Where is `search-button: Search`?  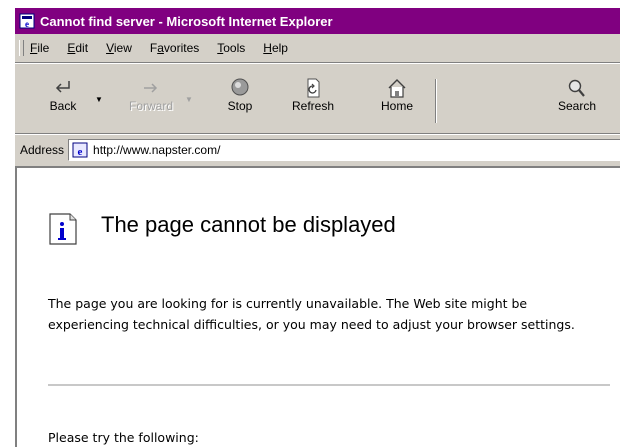 search-button: Search is located at coordinates (577, 99).